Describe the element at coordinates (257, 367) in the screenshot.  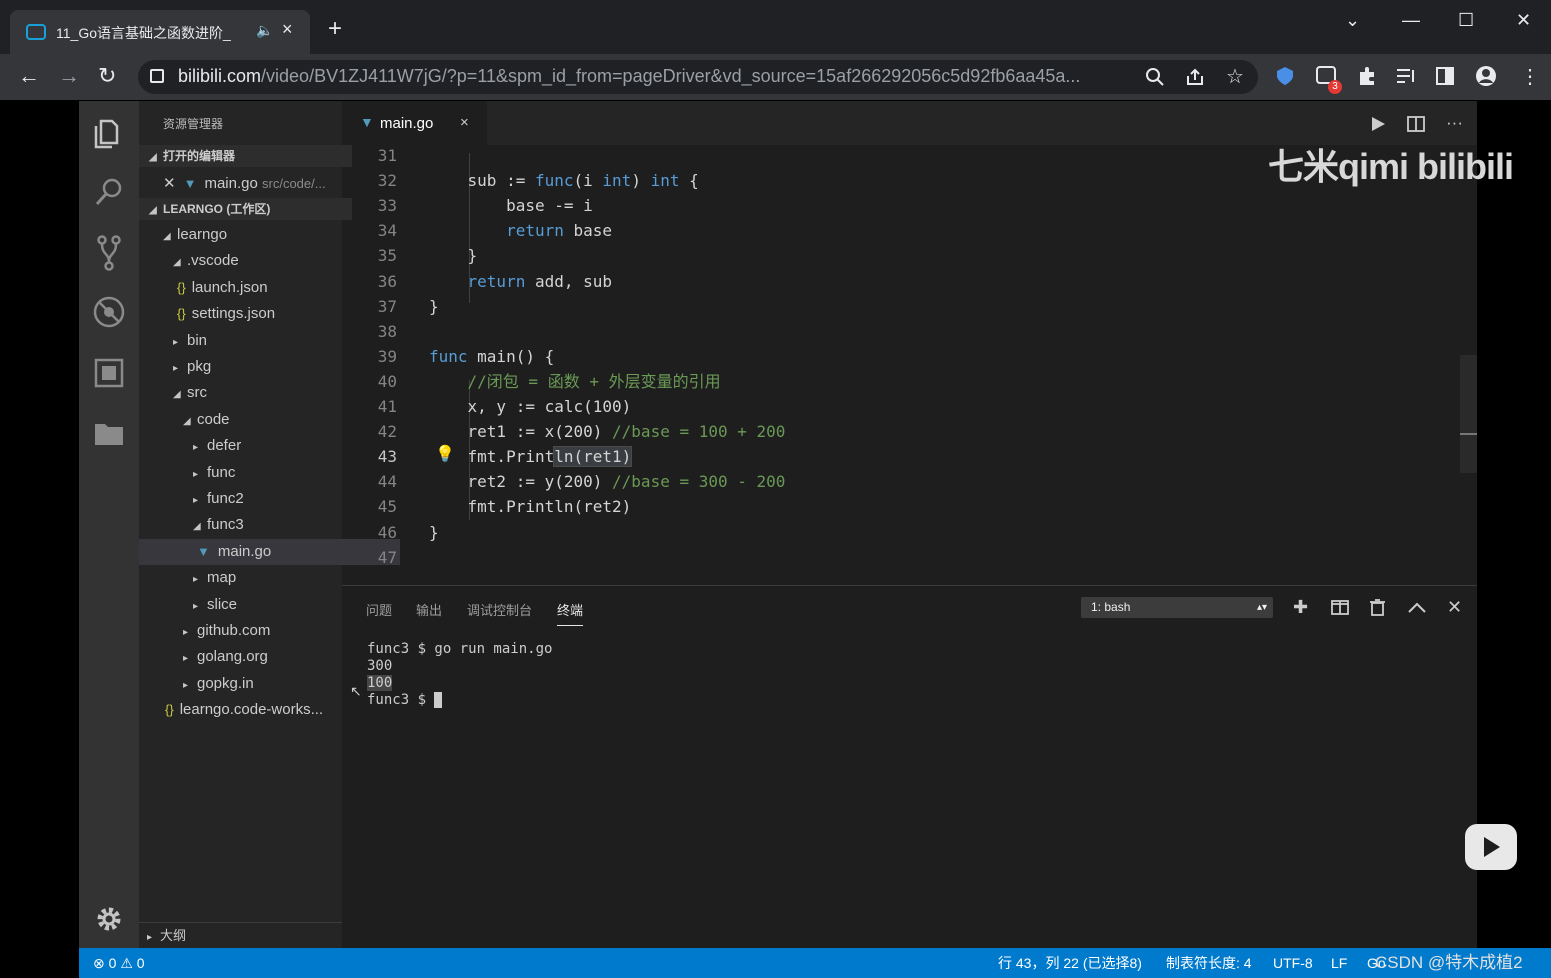
I see `tree-item: ▸ pkg` at that location.